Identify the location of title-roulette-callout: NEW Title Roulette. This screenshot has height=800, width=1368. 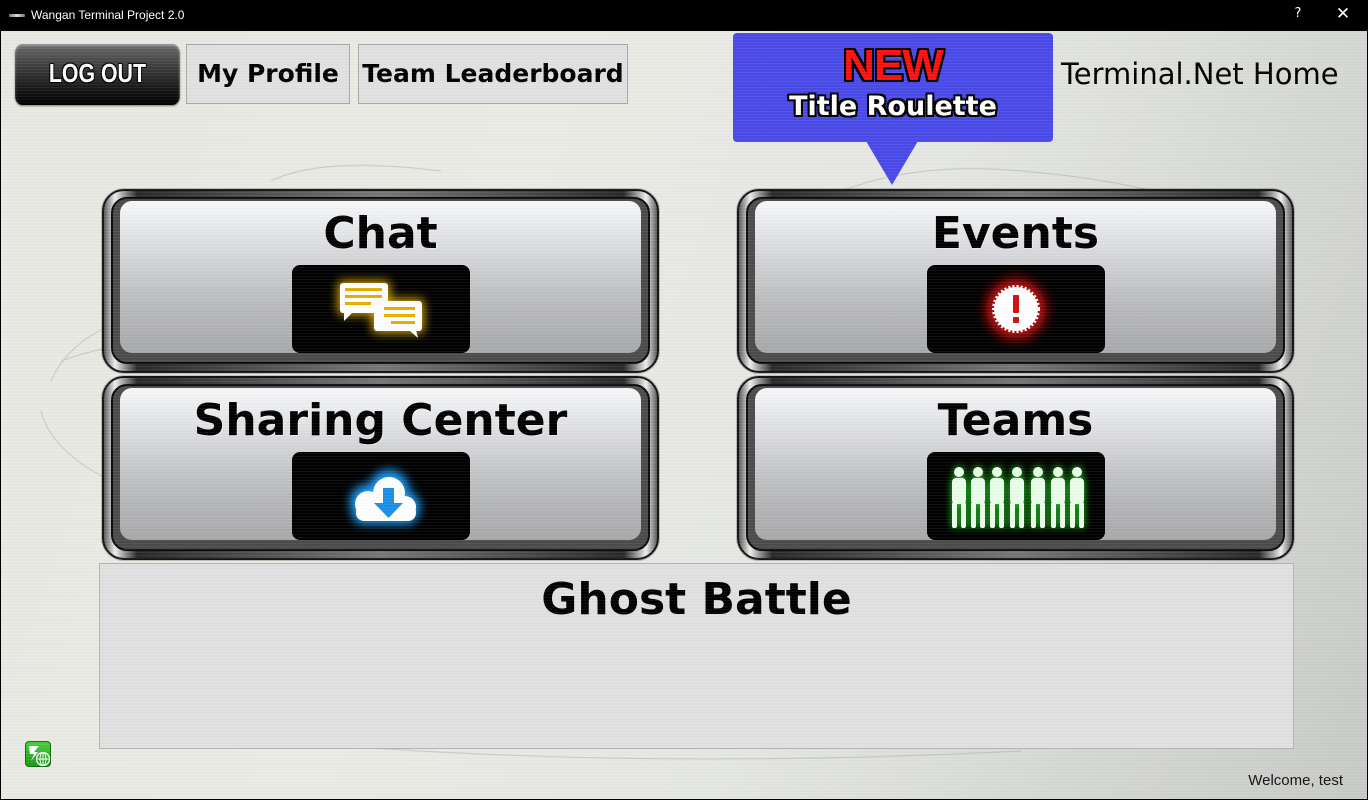
(893, 87).